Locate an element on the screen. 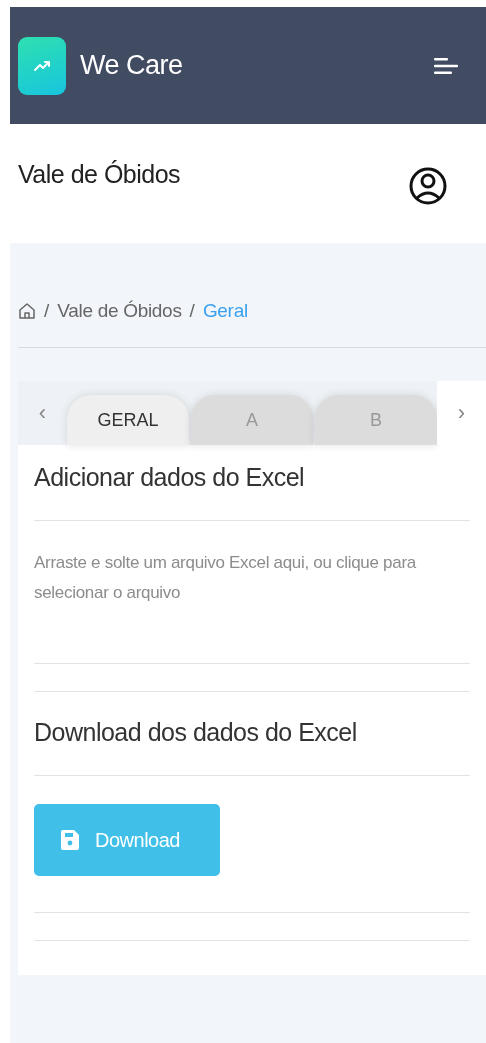  tab: GERAL is located at coordinates (128, 420).